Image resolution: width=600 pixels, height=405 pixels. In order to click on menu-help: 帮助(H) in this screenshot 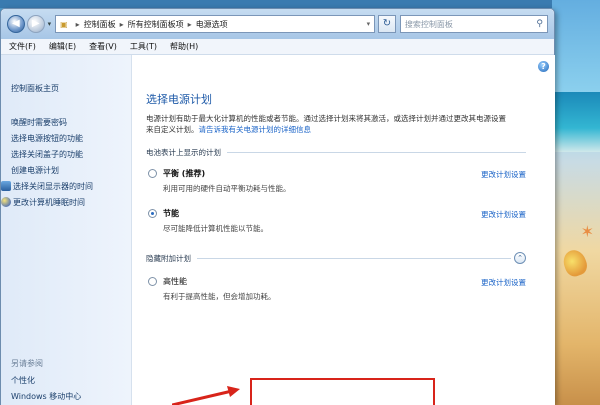, I will do `click(184, 46)`.